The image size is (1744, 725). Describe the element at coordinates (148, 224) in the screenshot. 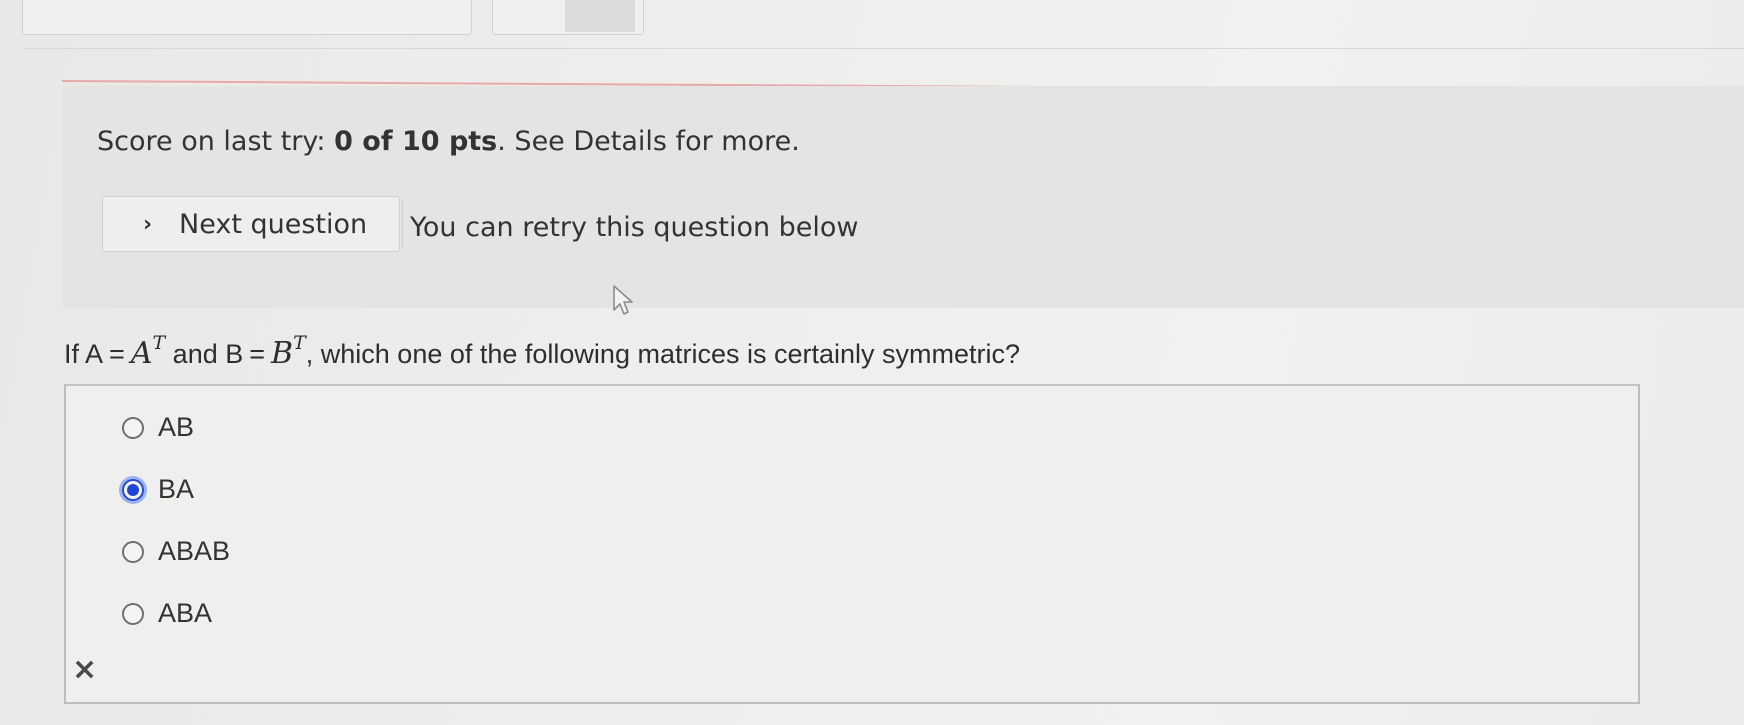

I see `chevron-right-icon: ›` at that location.